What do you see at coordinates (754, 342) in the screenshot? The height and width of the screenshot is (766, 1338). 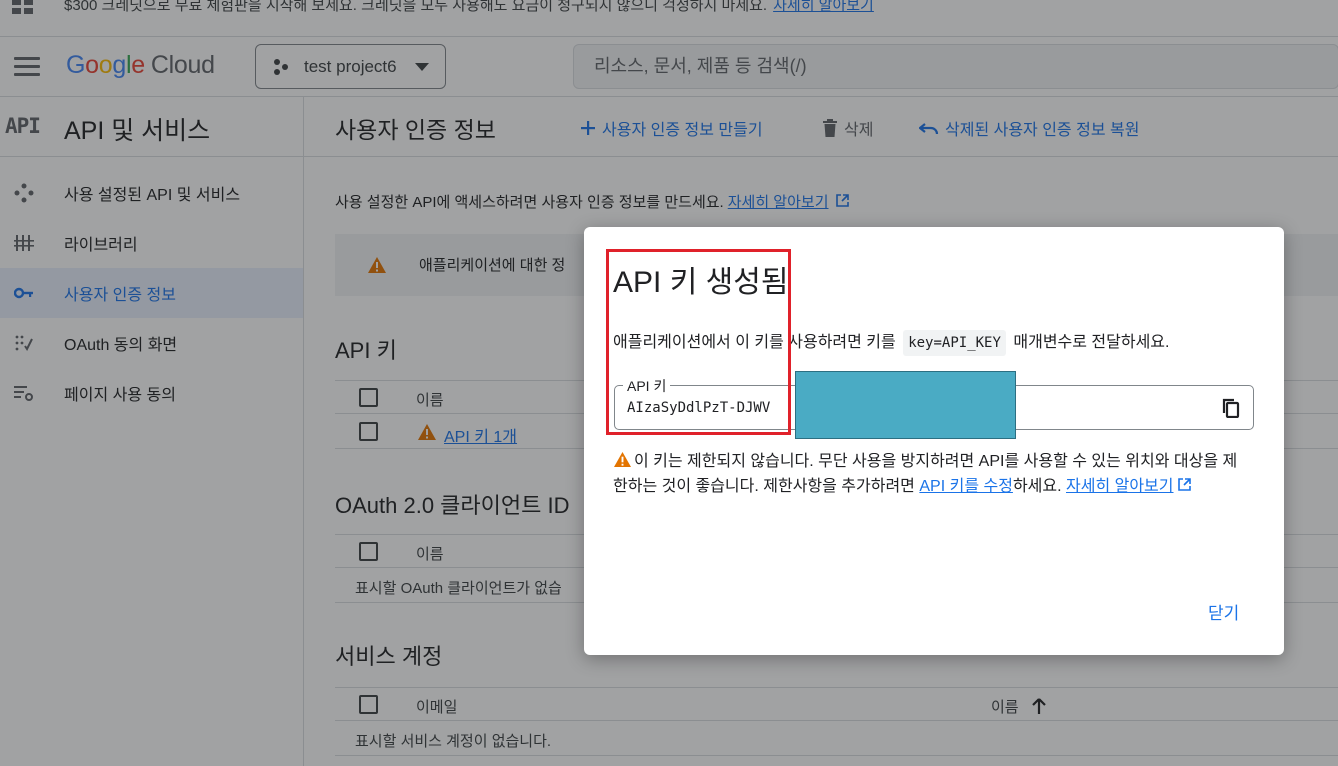 I see `dialog-desc-before: 애플리케이션에서 이 키를 사용하려면 키를` at bounding box center [754, 342].